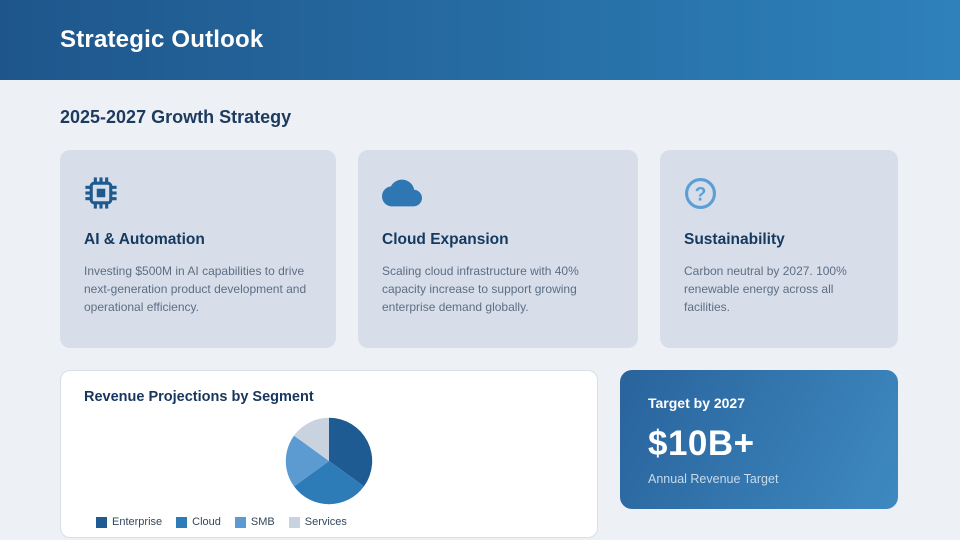 The height and width of the screenshot is (540, 960). I want to click on legend-item-enterprise: Enterprise, so click(129, 522).